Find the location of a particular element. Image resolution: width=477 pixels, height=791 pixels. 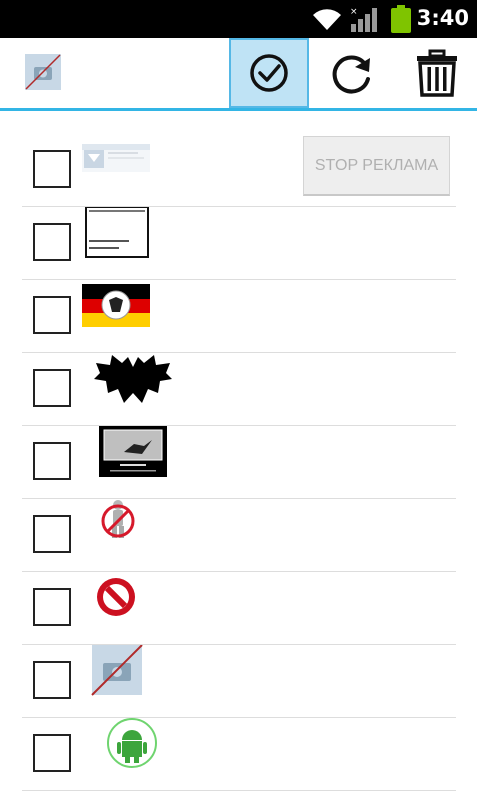

refresh-button is located at coordinates (352, 73).